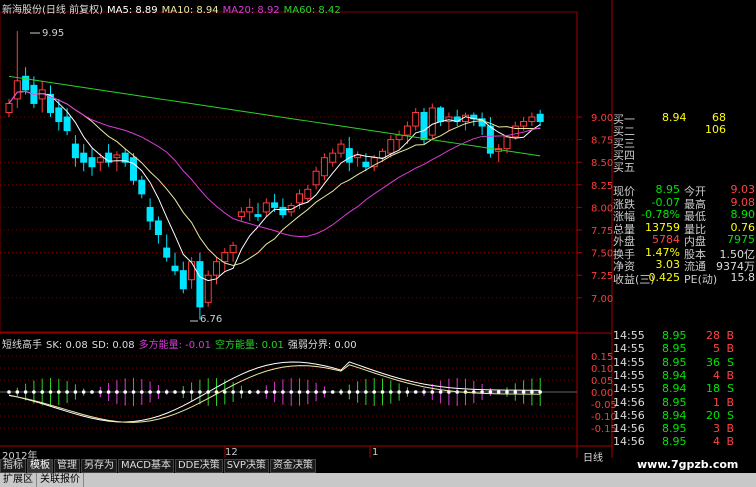 Image resolution: width=756 pixels, height=487 pixels. I want to click on tick-volume: 1, so click(716, 402).